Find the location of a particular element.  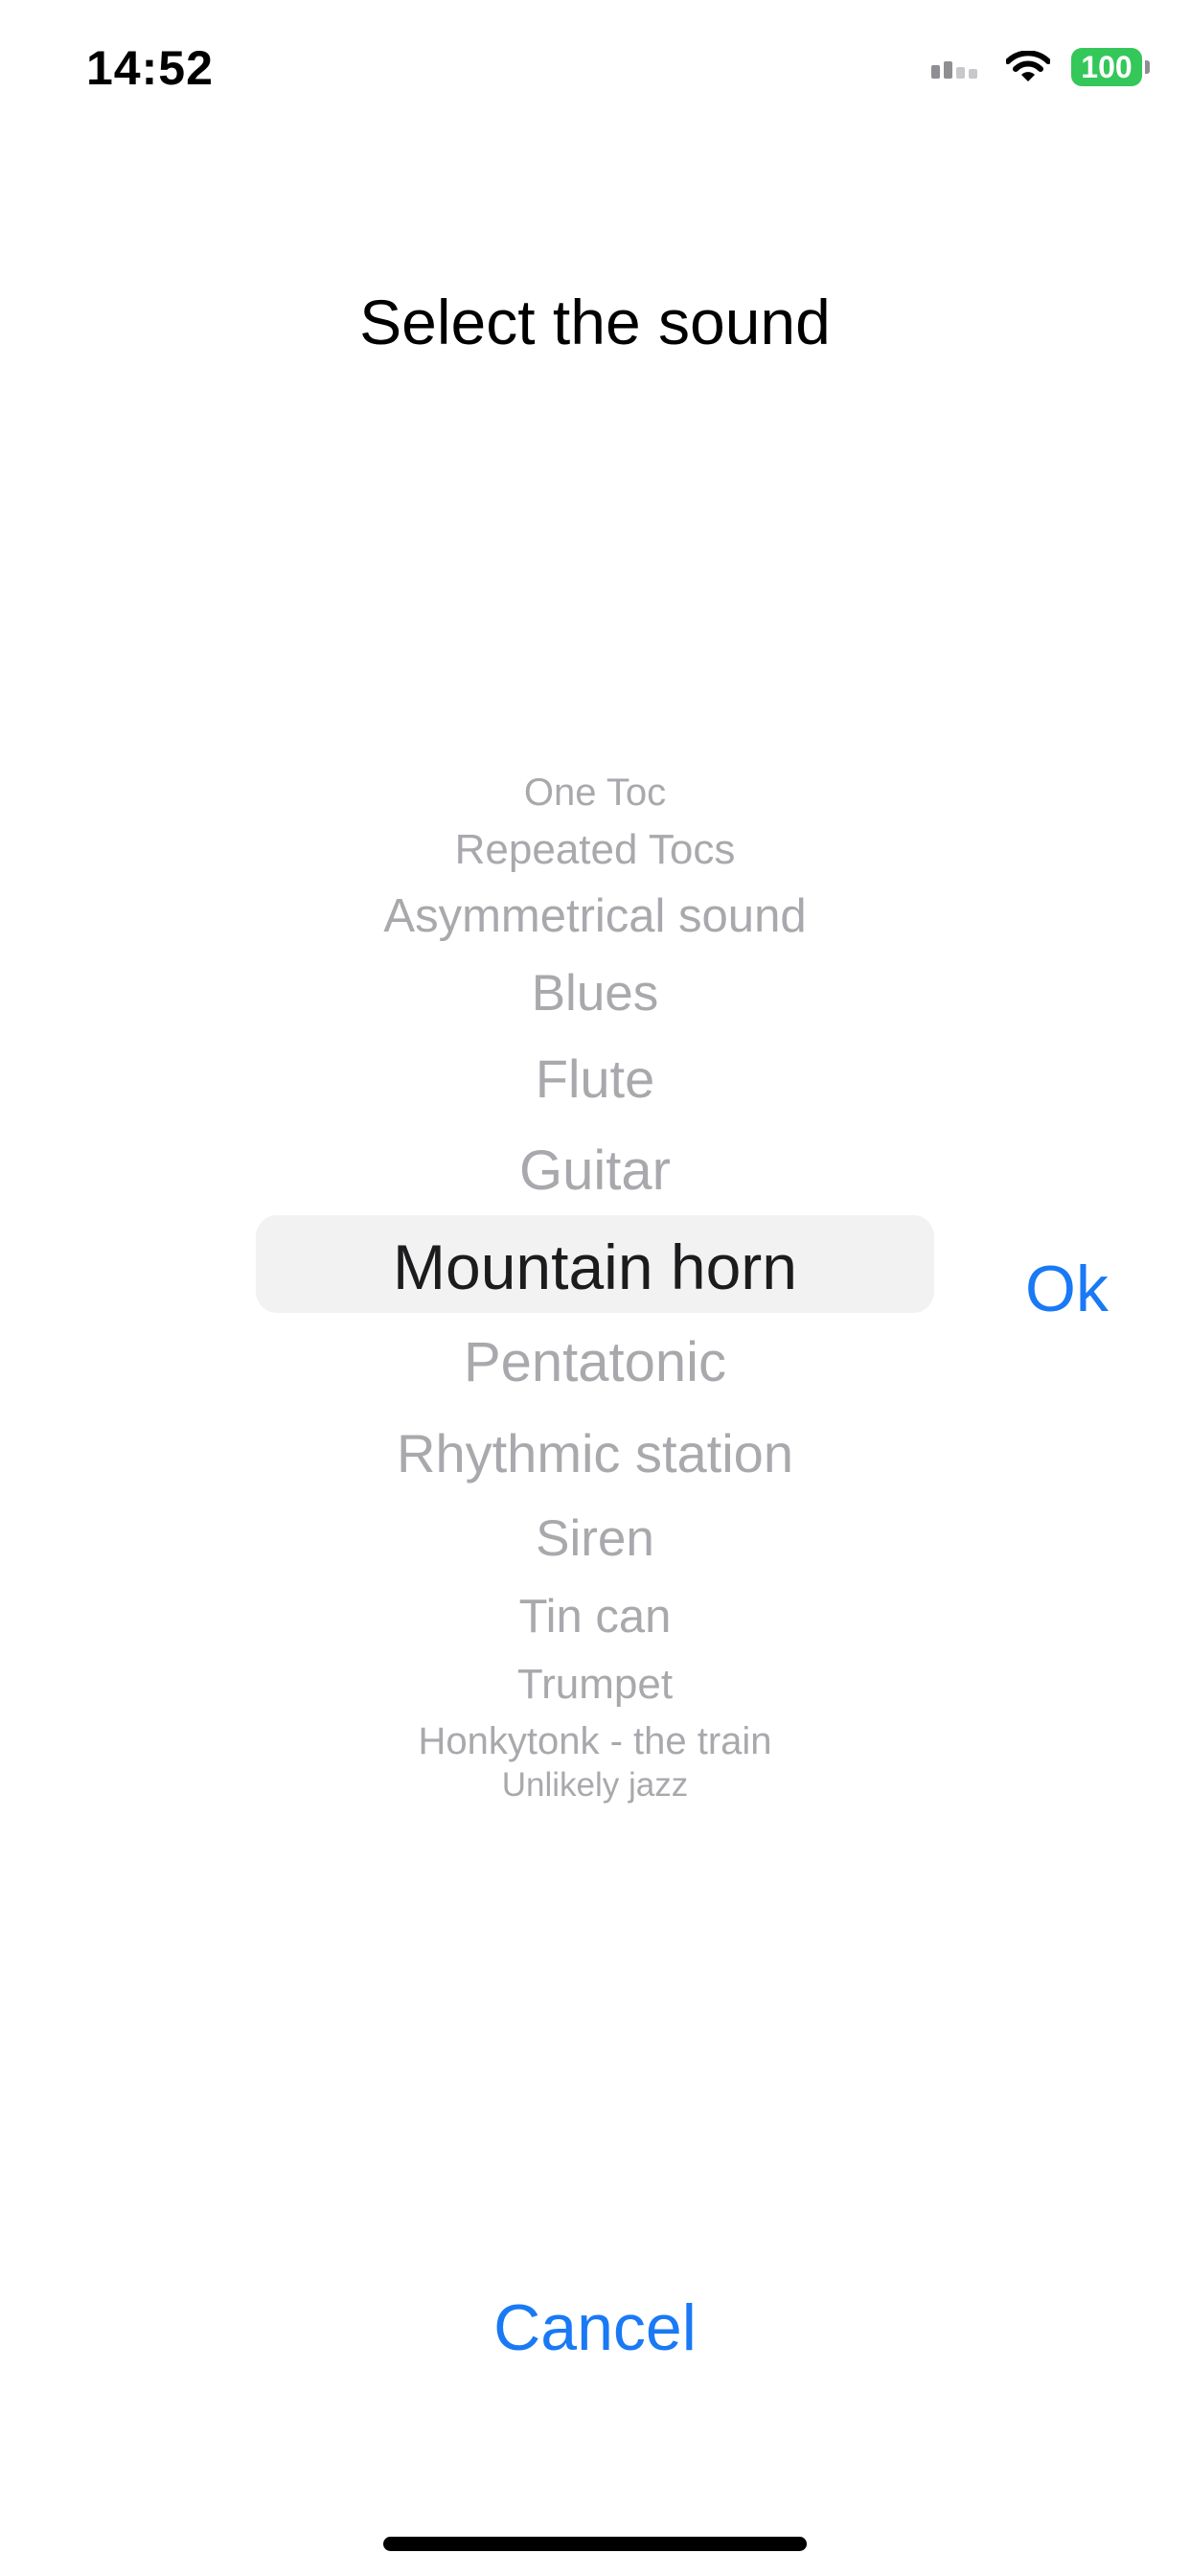

signal-icon is located at coordinates (958, 67).